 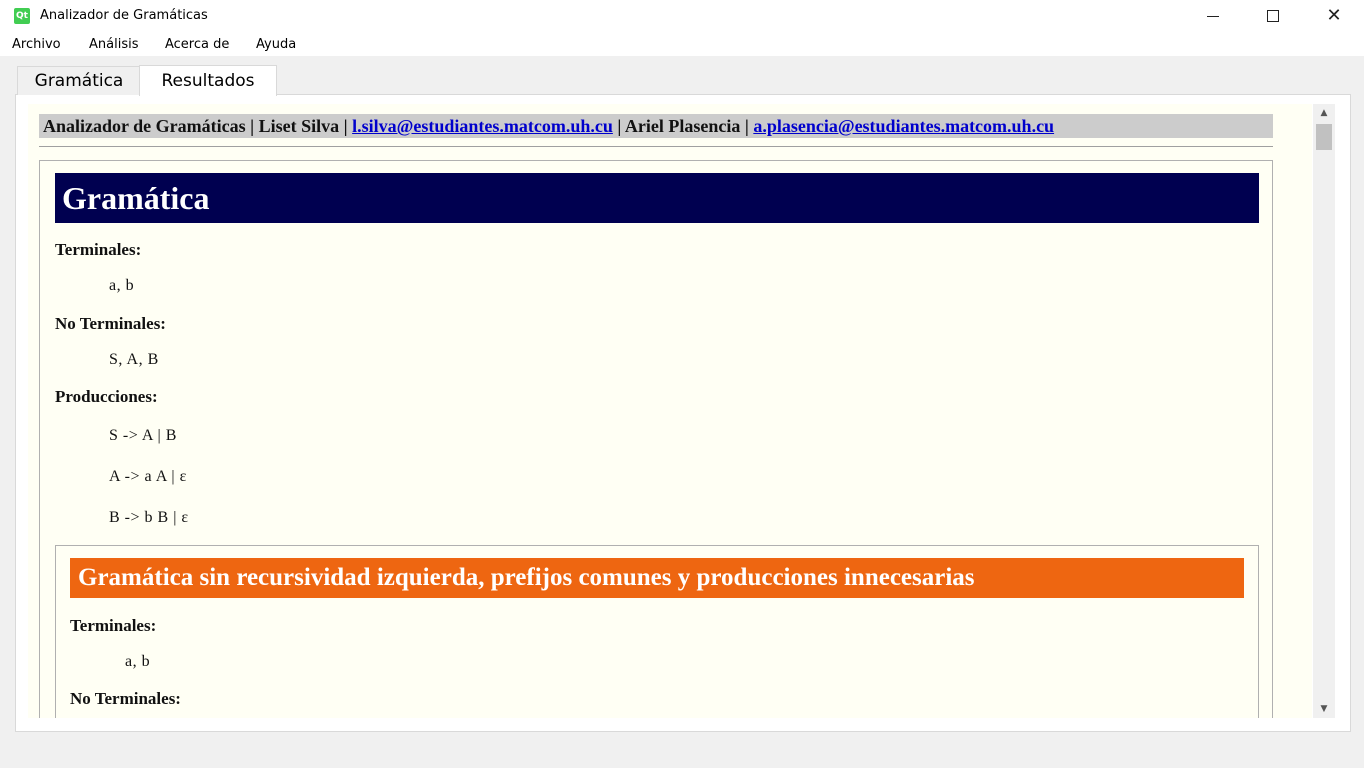 I want to click on menu-archivo: Archivo, so click(x=36, y=44).